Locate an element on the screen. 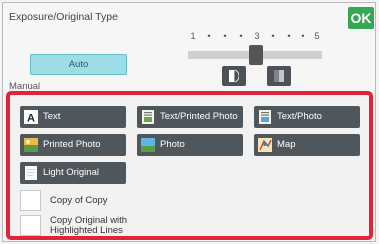 The image size is (379, 244). printed-photo-icon is located at coordinates (31, 145).